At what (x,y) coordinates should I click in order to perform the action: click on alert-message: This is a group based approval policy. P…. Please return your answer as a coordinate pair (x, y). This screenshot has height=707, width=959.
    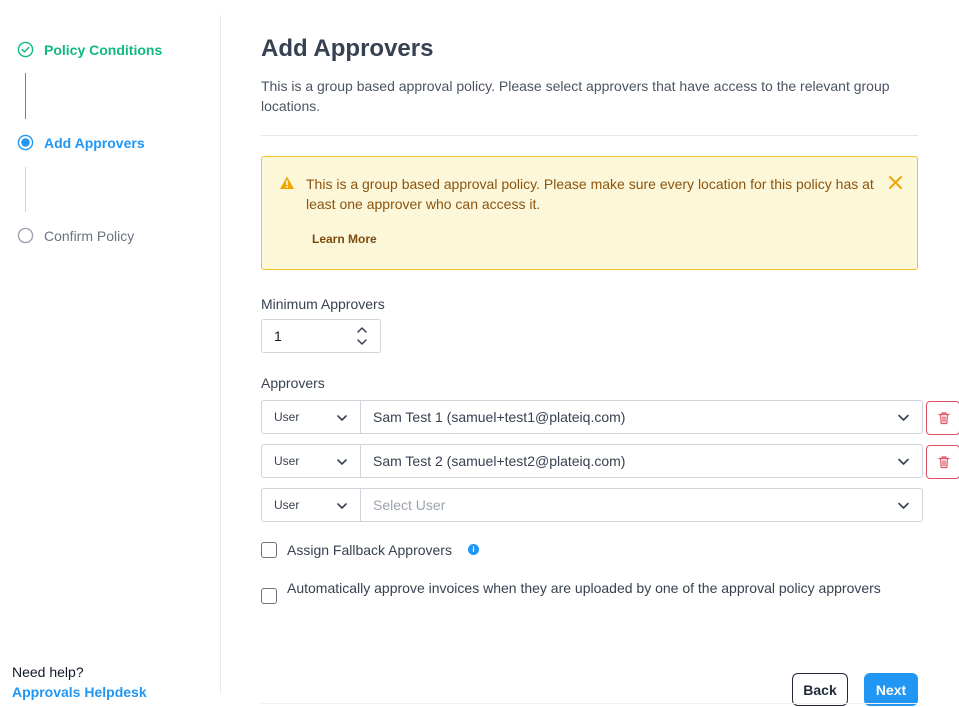
    Looking at the image, I should click on (590, 194).